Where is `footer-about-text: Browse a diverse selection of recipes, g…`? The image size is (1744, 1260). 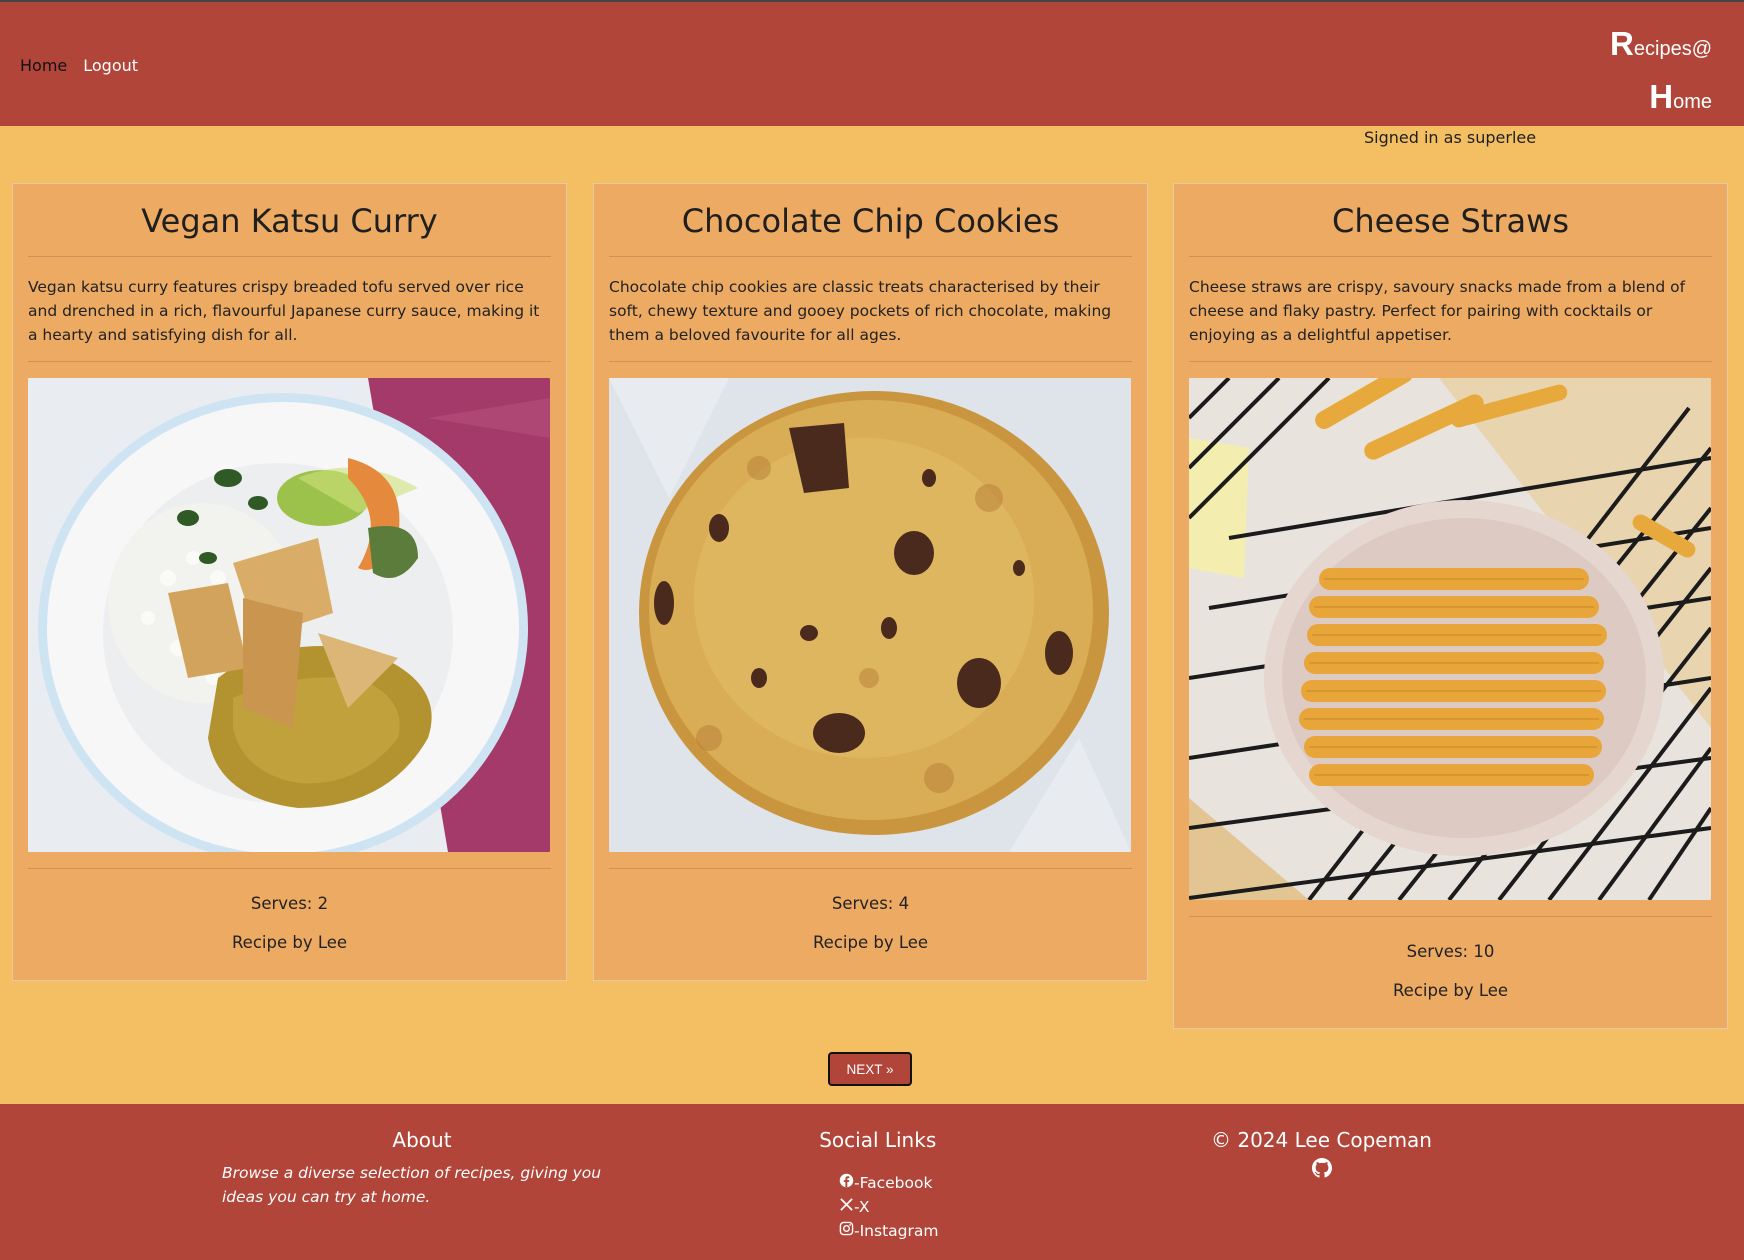
footer-about-text: Browse a diverse selection of recipes, g… is located at coordinates (412, 1185).